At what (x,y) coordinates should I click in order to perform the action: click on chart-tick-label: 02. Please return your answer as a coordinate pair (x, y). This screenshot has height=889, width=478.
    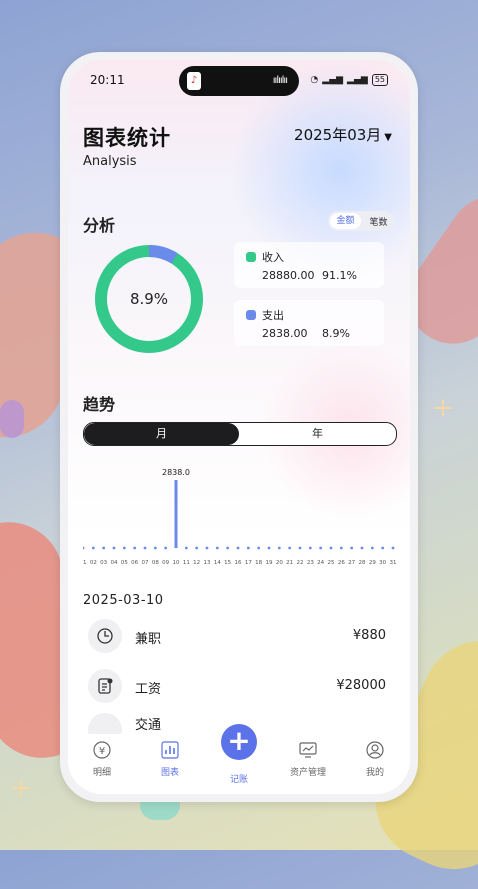
    Looking at the image, I should click on (93, 563).